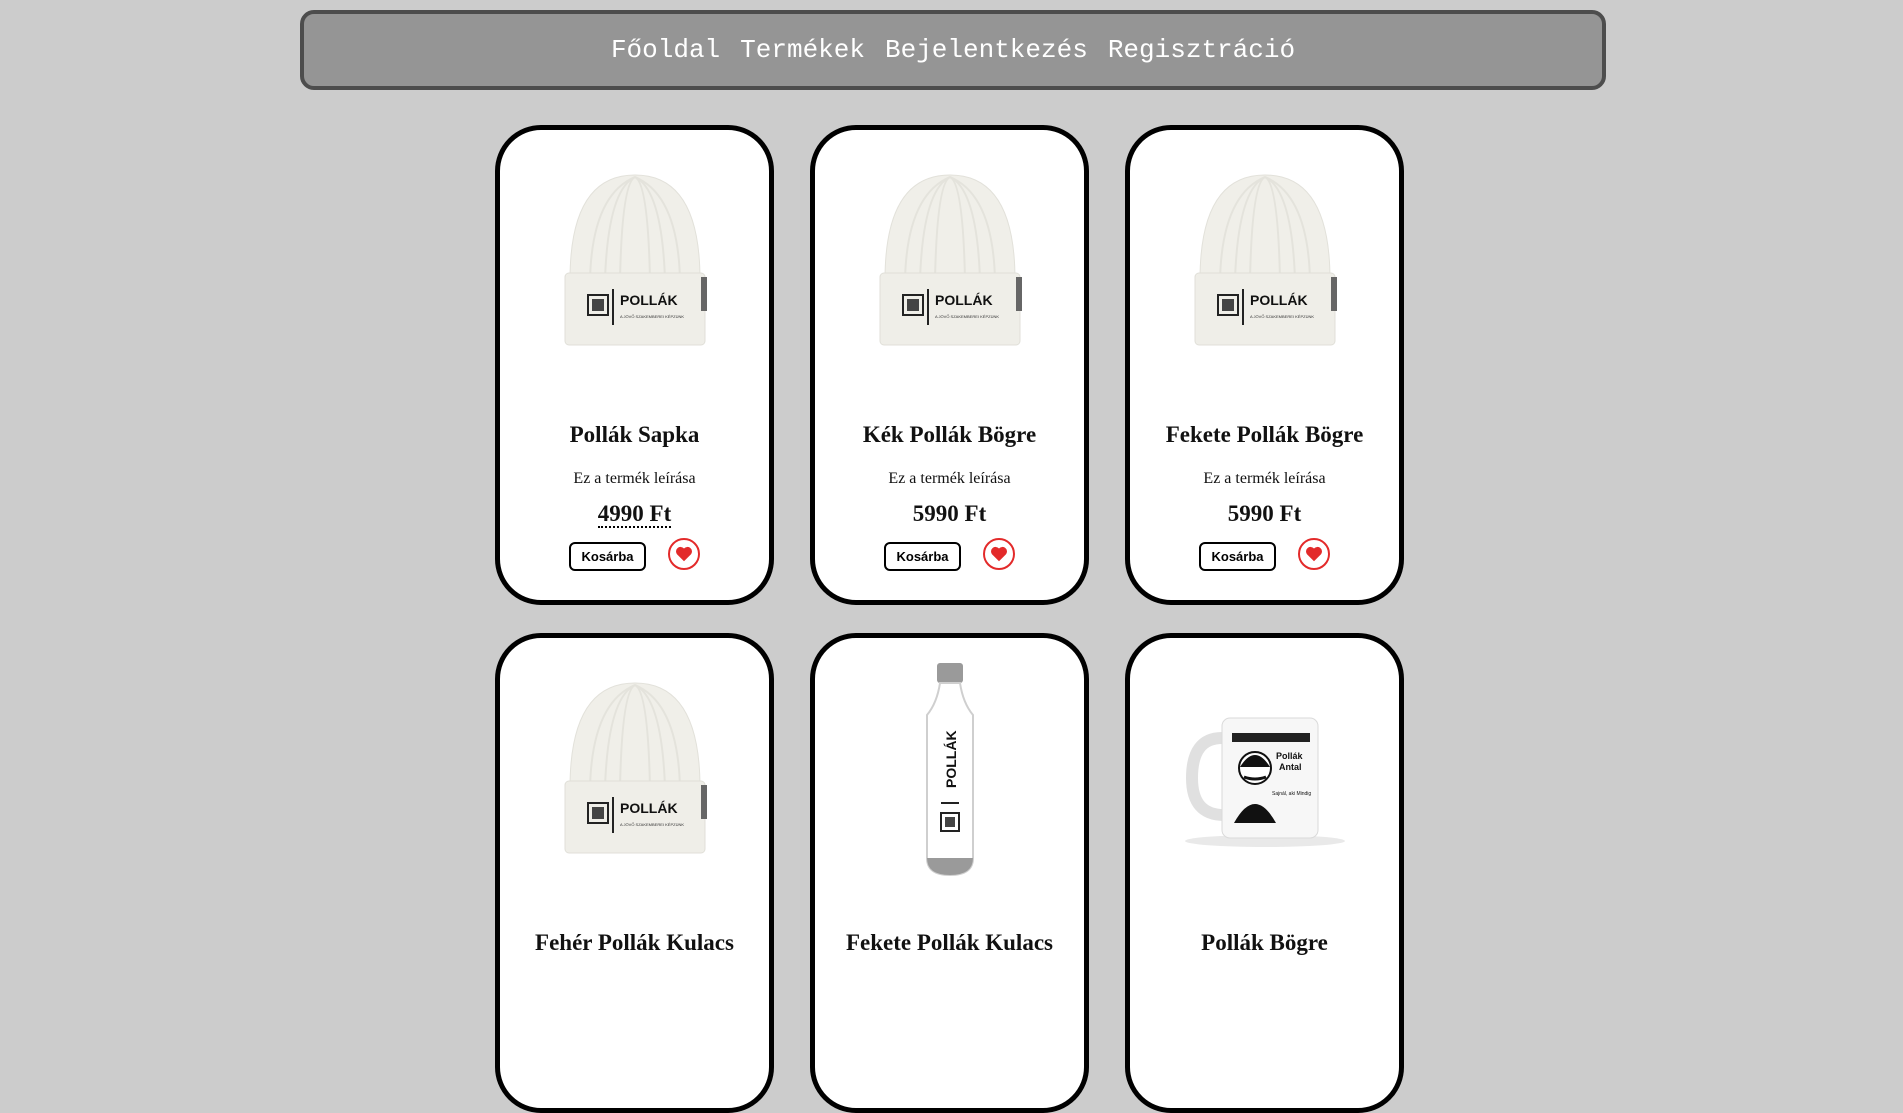 Image resolution: width=1903 pixels, height=1113 pixels. I want to click on product-title: Kék Pollák Bögre, so click(949, 434).